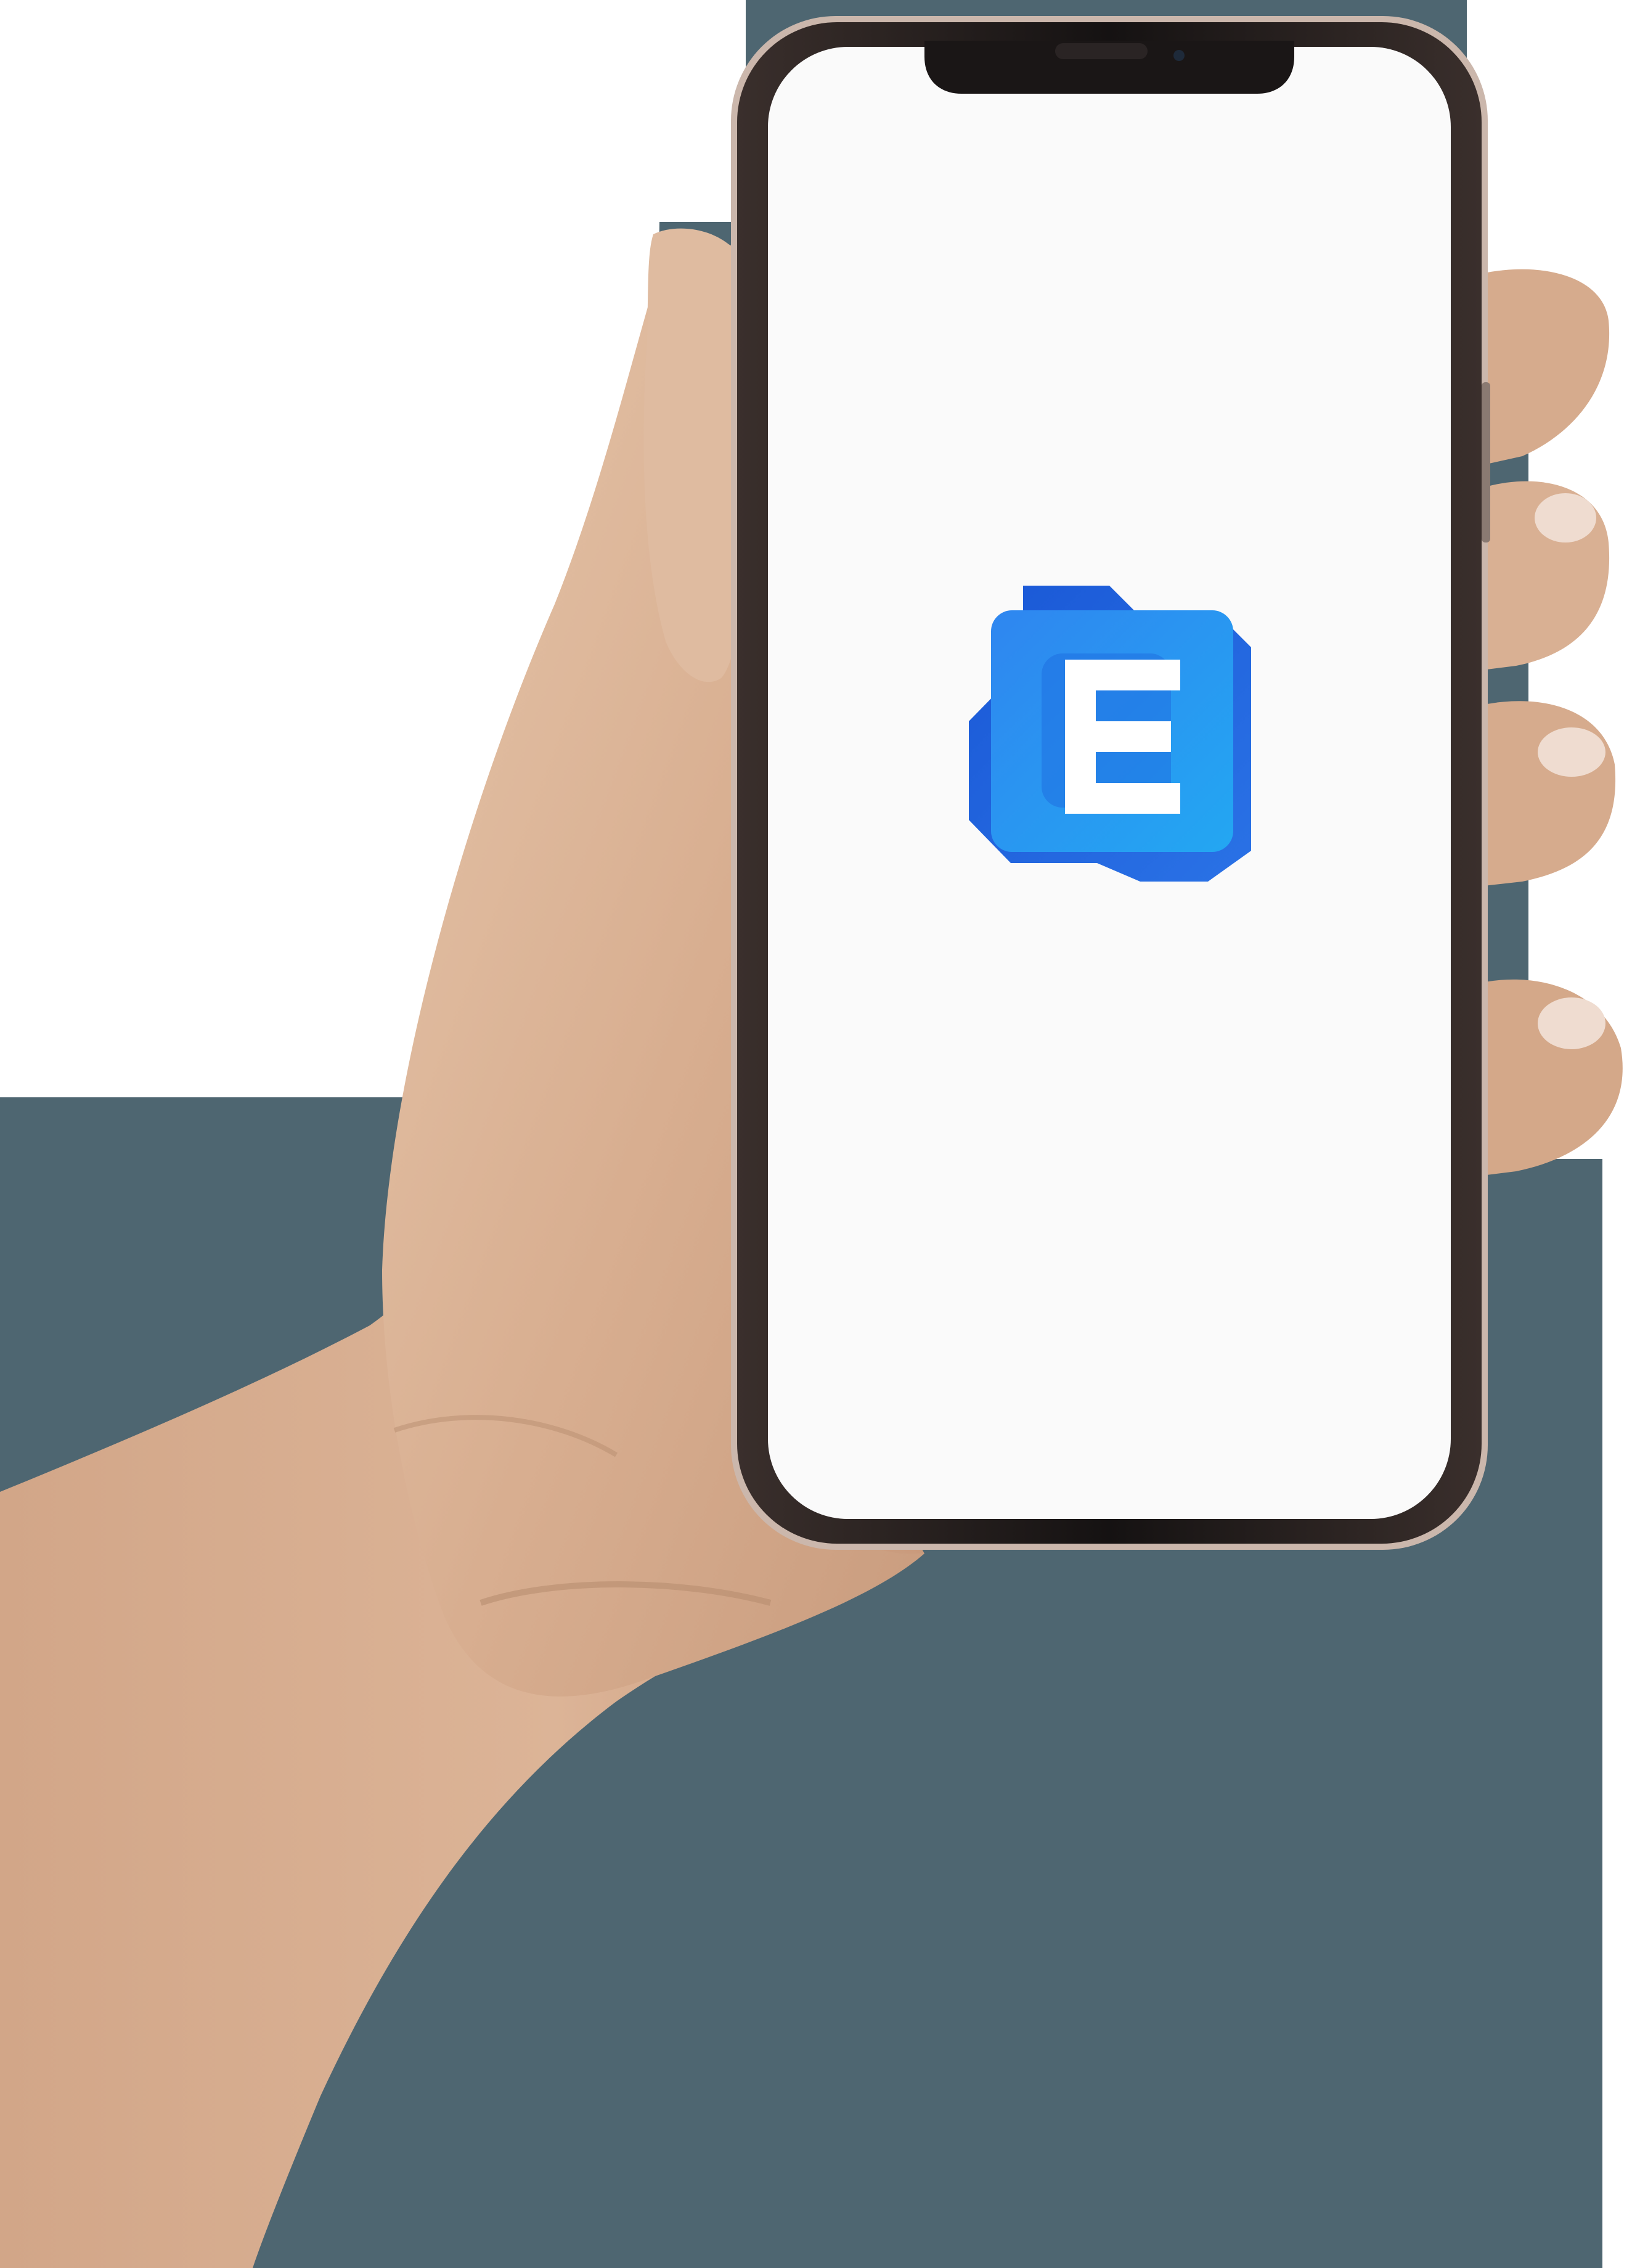 The image size is (1640, 2268). I want to click on fingernail-little, so click(1571, 1023).